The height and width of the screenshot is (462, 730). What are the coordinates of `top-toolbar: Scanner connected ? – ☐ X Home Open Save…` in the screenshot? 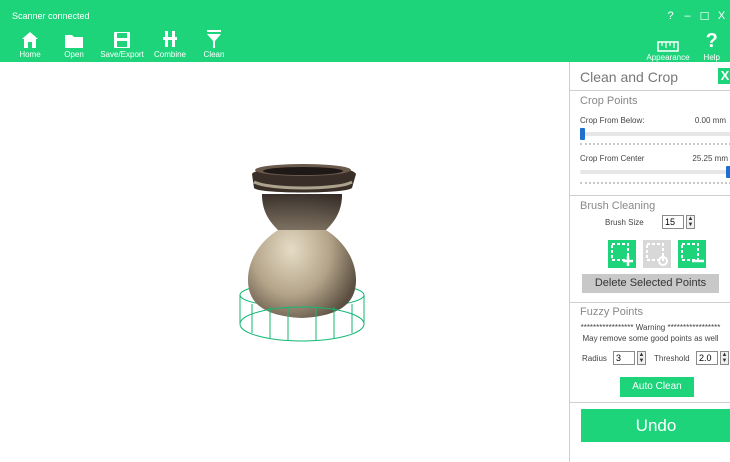 It's located at (365, 31).